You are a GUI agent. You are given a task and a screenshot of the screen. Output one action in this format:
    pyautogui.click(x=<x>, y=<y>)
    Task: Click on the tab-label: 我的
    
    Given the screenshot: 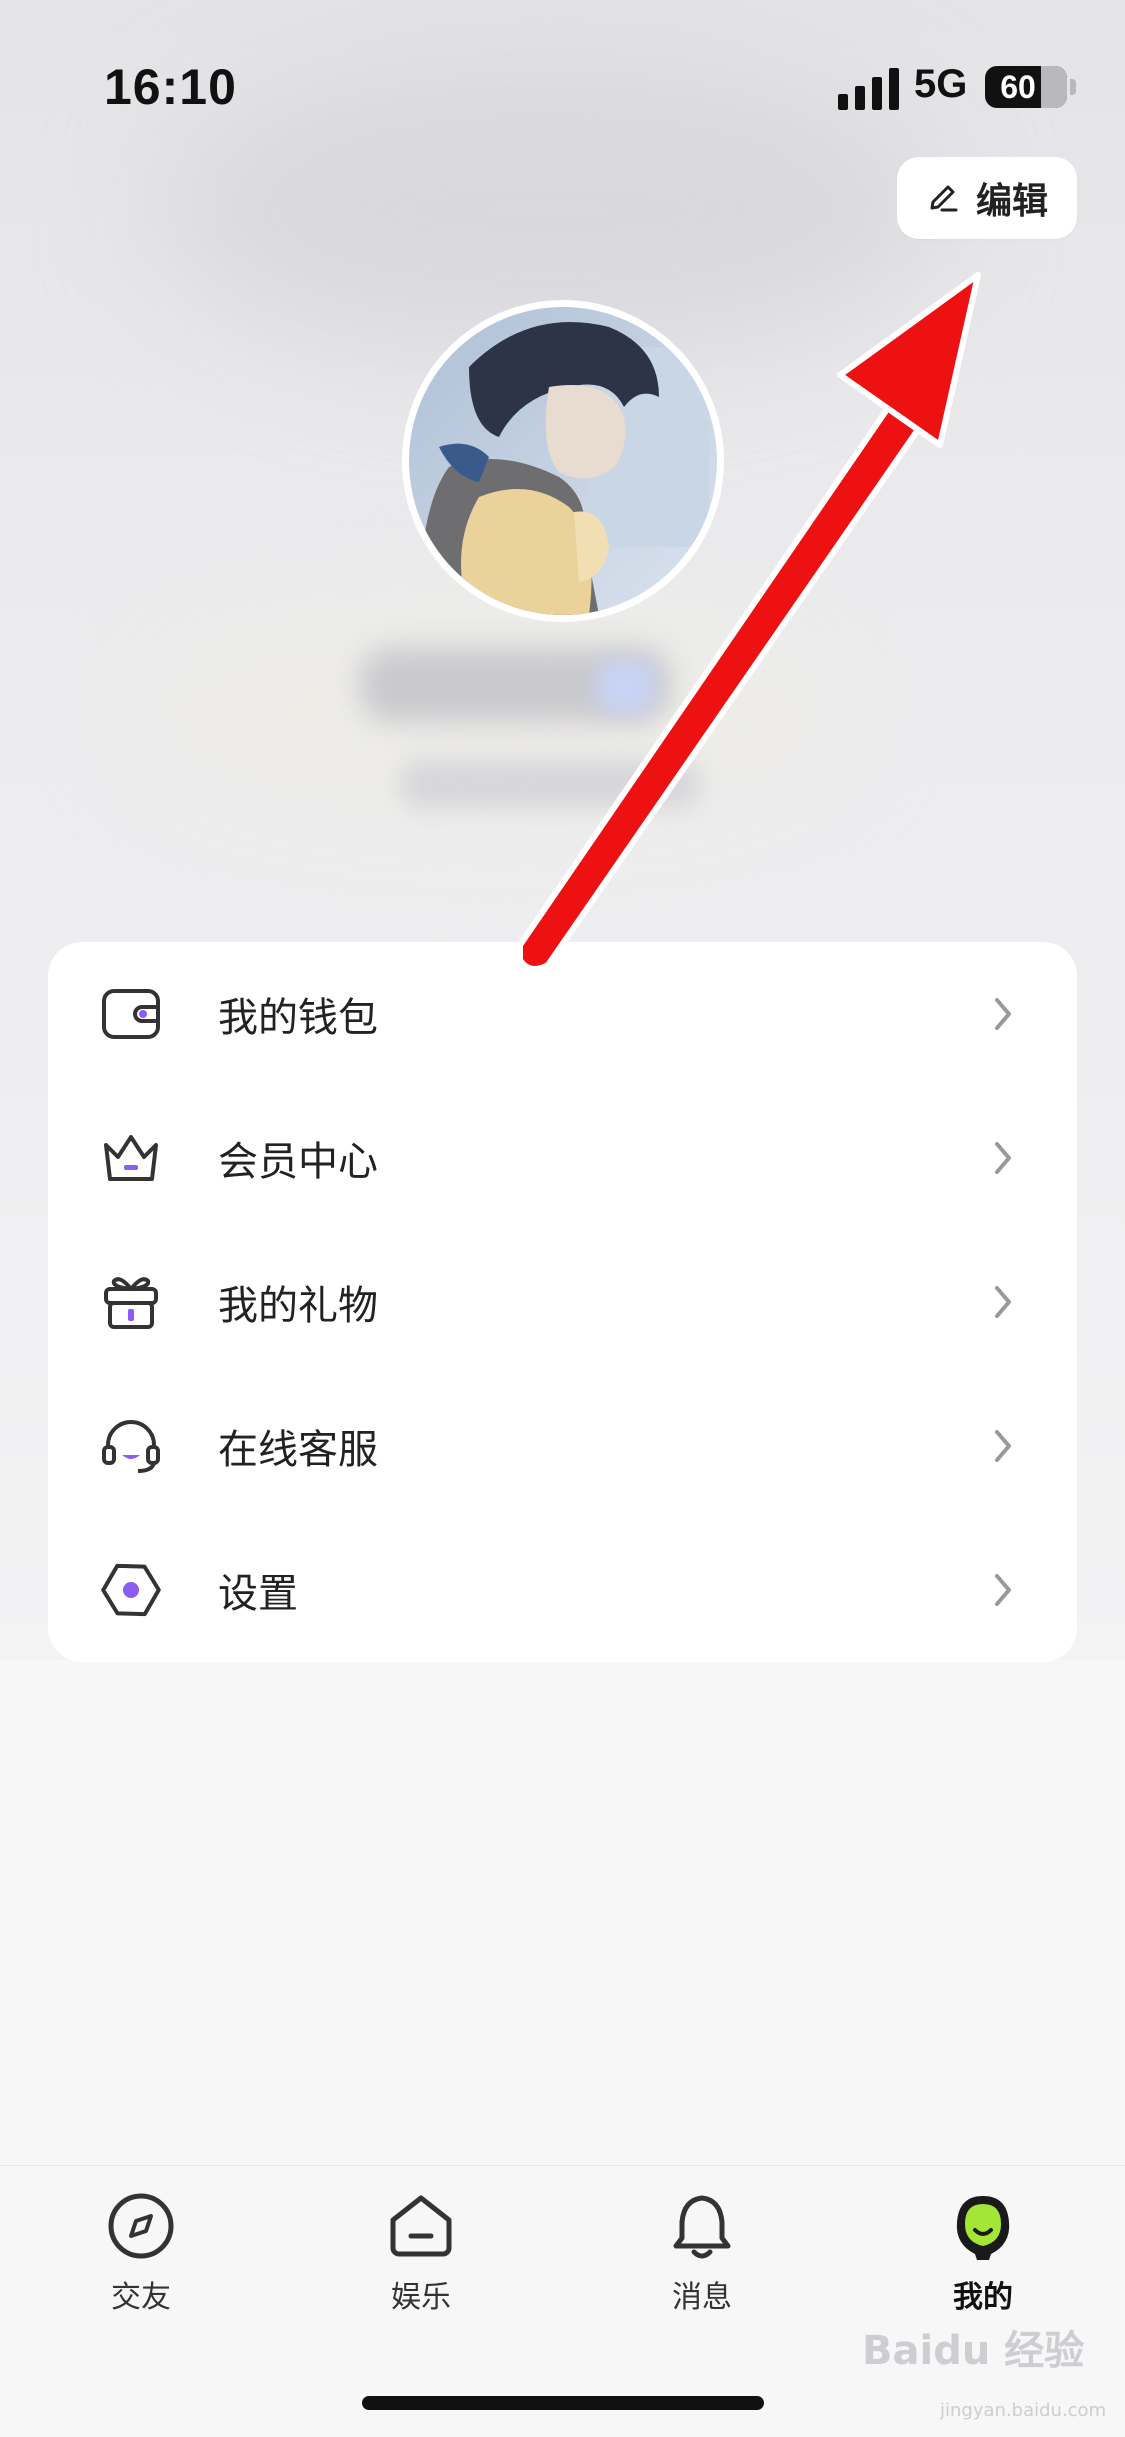 What is the action you would take?
    pyautogui.click(x=983, y=2297)
    